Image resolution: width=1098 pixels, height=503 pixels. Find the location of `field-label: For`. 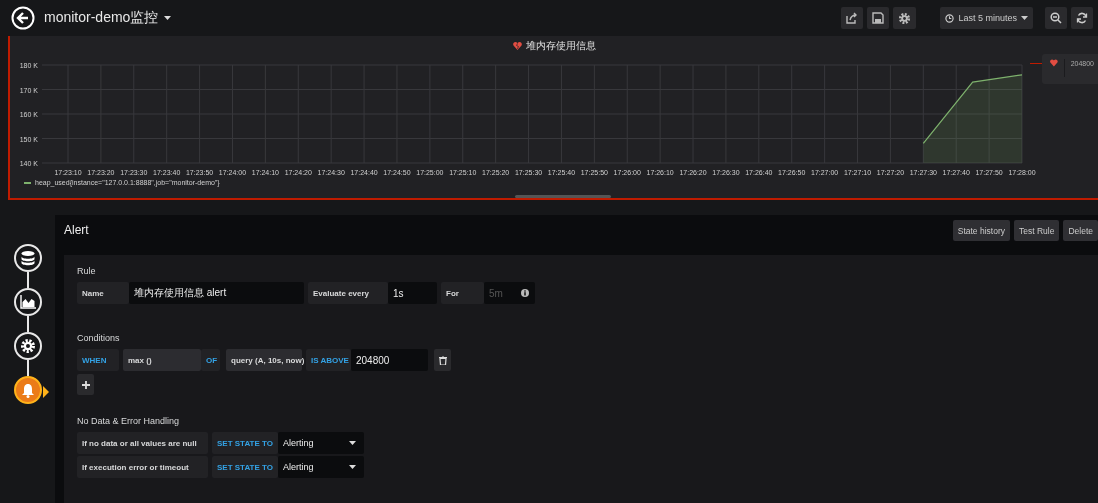

field-label: For is located at coordinates (462, 293).